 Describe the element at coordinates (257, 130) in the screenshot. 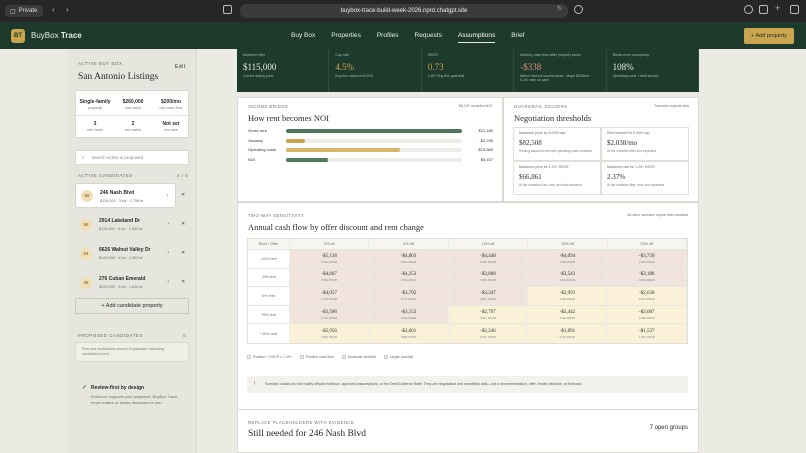

I see `income-bar-label: Gross rent` at that location.